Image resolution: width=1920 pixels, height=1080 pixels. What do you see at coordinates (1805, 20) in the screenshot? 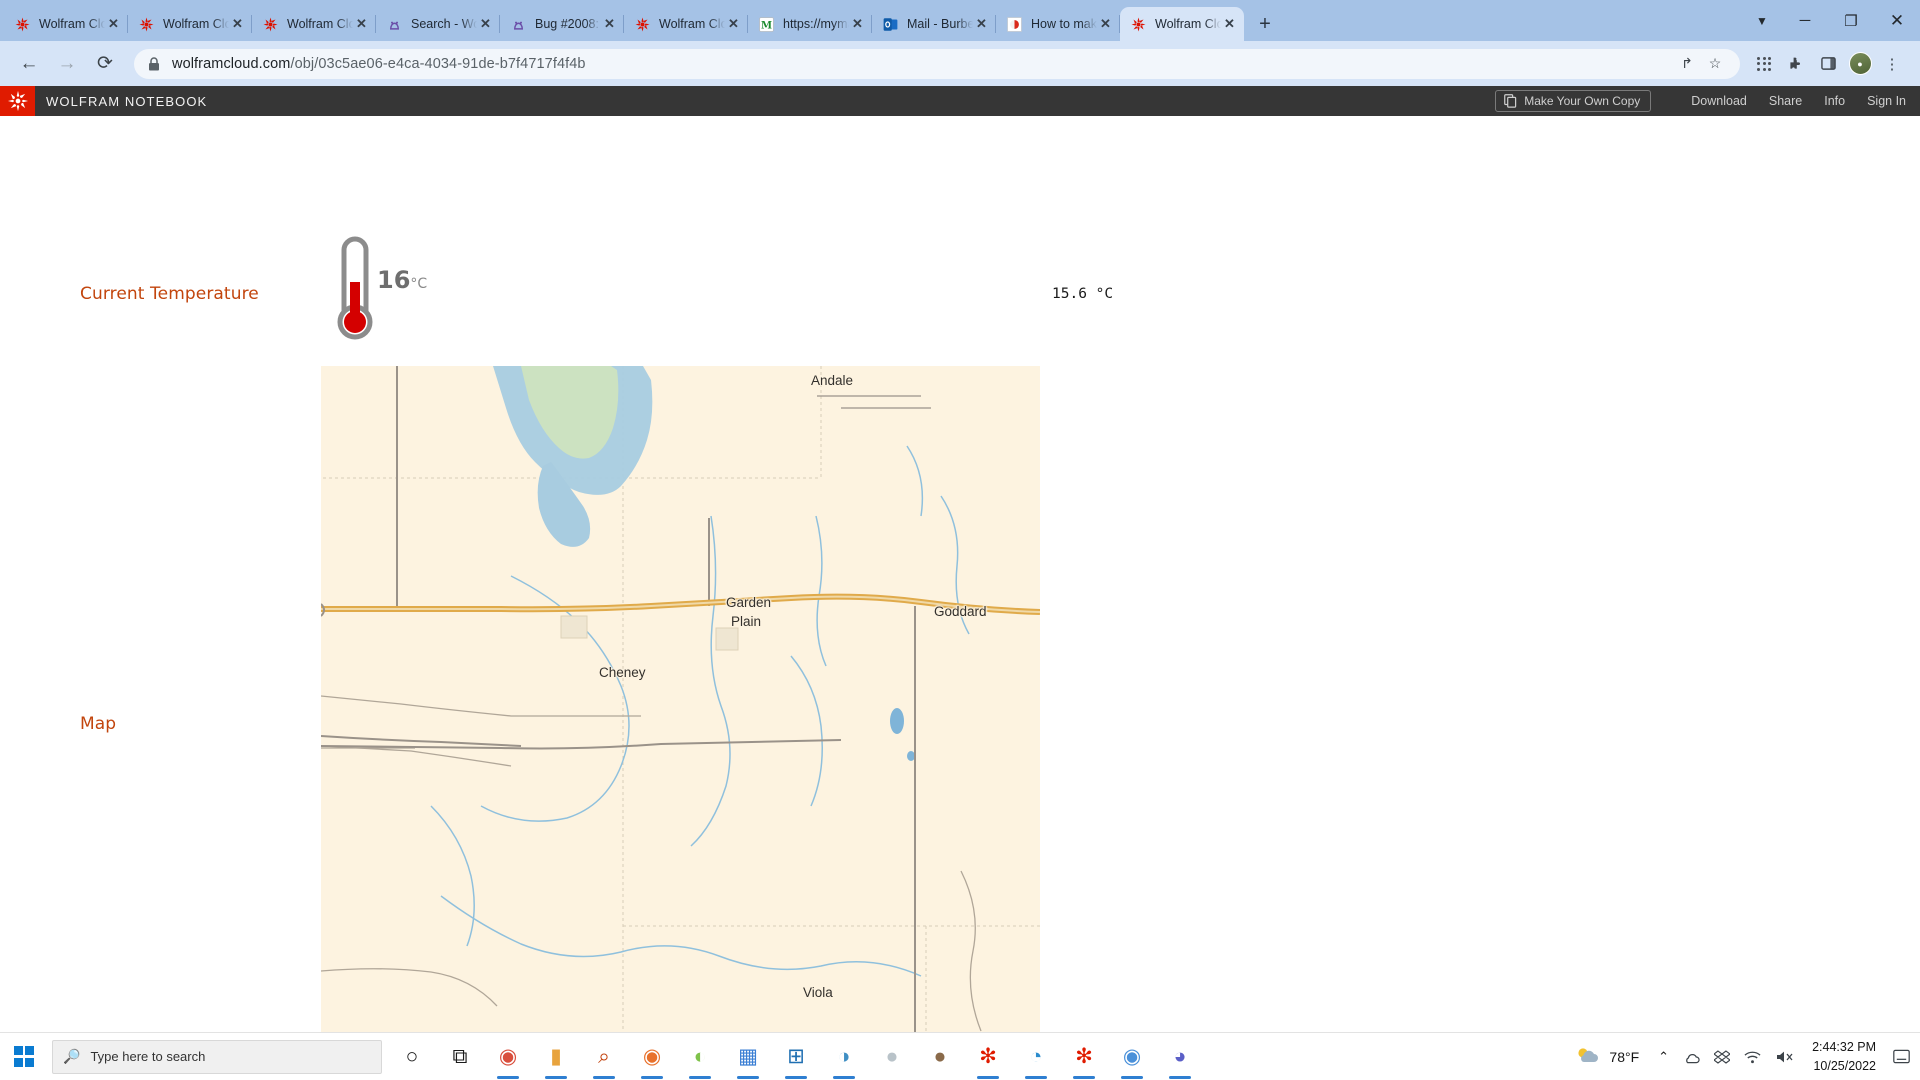
I see `minimize-button: ─` at bounding box center [1805, 20].